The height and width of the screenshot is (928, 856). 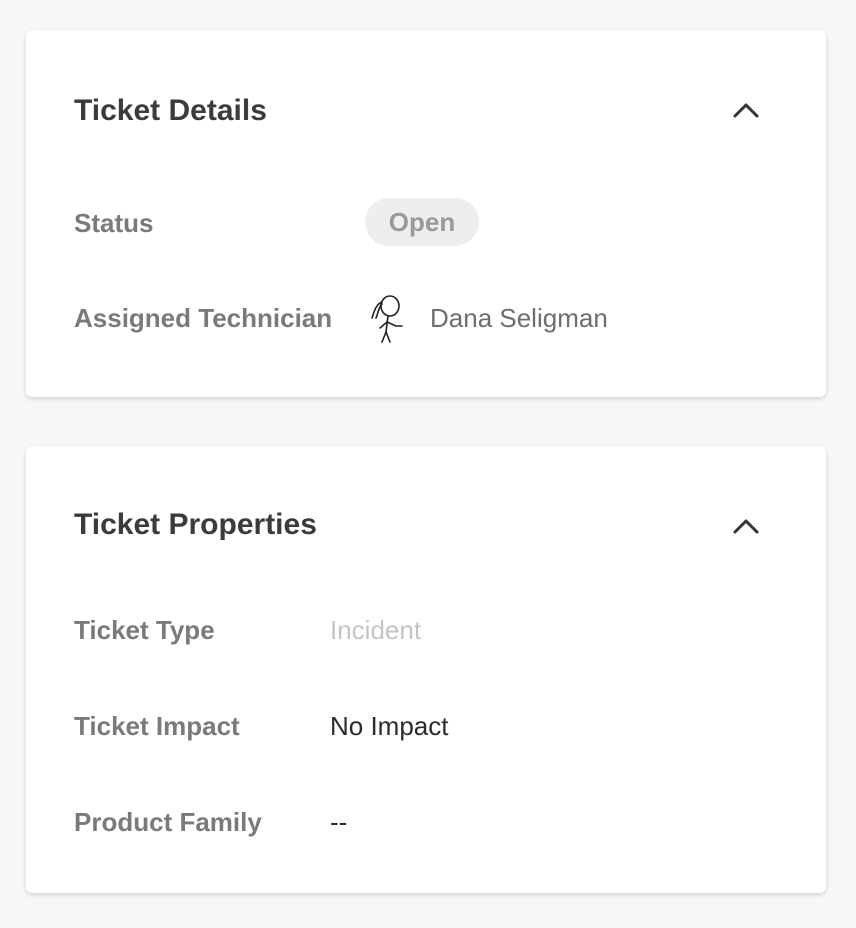 I want to click on ticket-properties-title: Ticket Properties, so click(x=195, y=524).